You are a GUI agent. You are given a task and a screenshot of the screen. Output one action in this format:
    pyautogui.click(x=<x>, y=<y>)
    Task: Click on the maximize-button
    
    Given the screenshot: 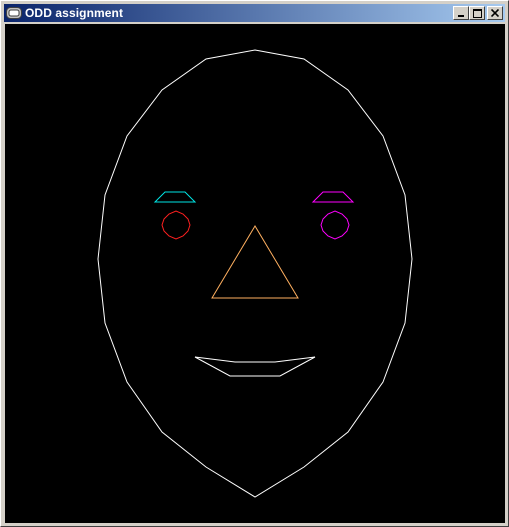 What is the action you would take?
    pyautogui.click(x=477, y=13)
    